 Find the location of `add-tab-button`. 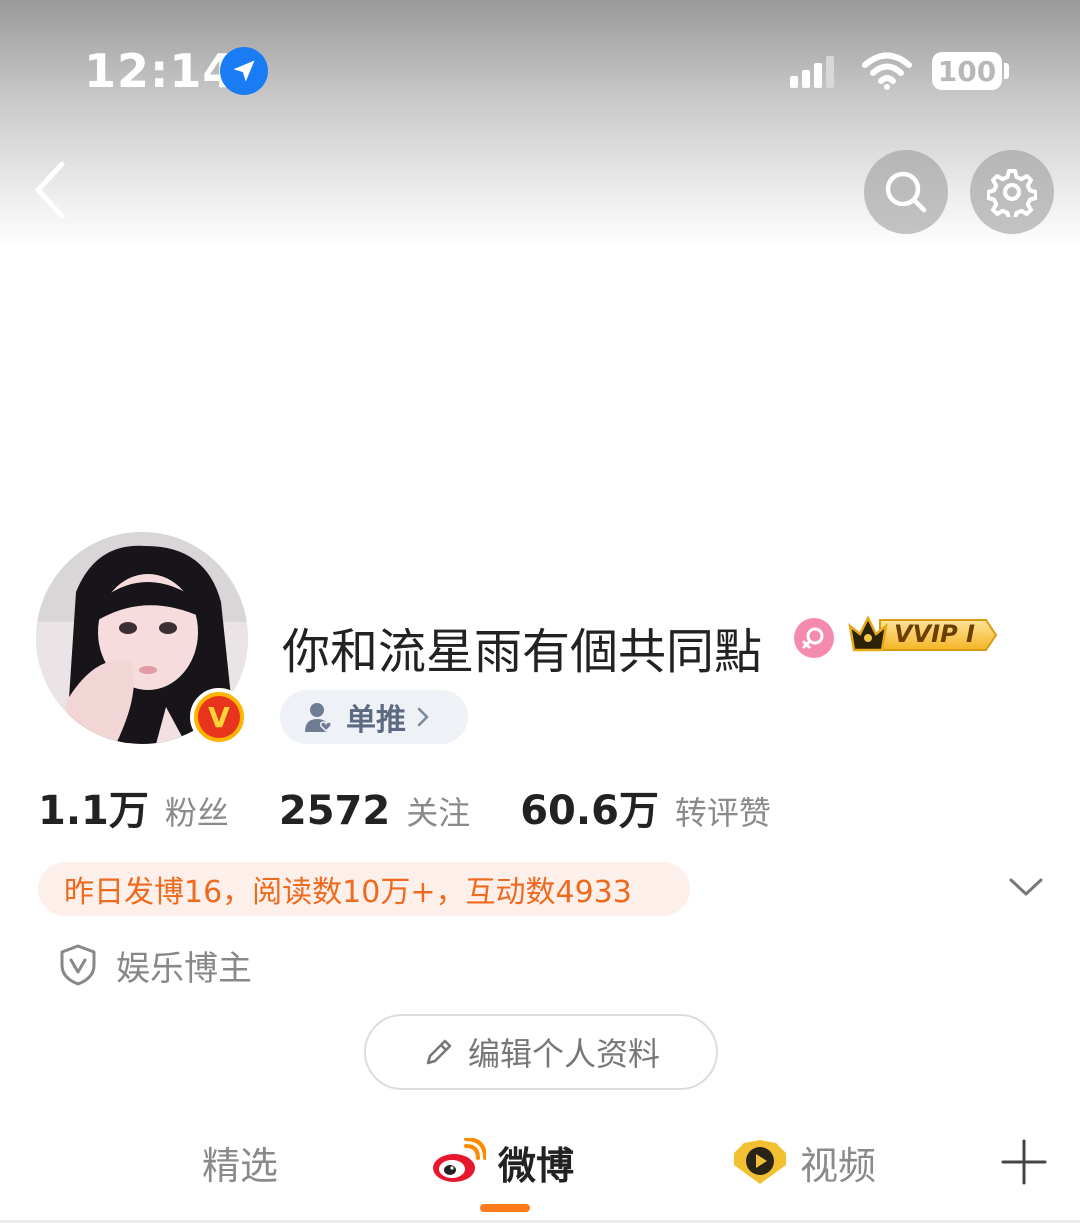

add-tab-button is located at coordinates (1024, 1162).